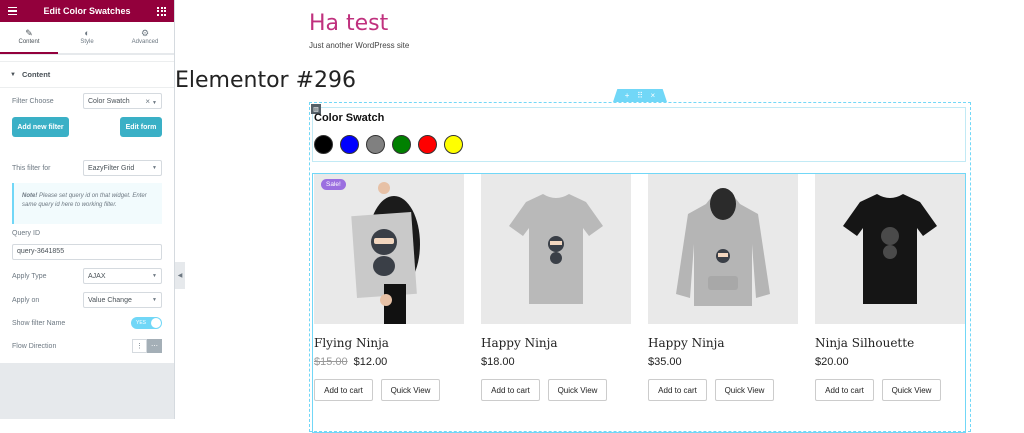 The height and width of the screenshot is (433, 1024). Describe the element at coordinates (26, 300) in the screenshot. I see `apply-on-label: Apply on` at that location.